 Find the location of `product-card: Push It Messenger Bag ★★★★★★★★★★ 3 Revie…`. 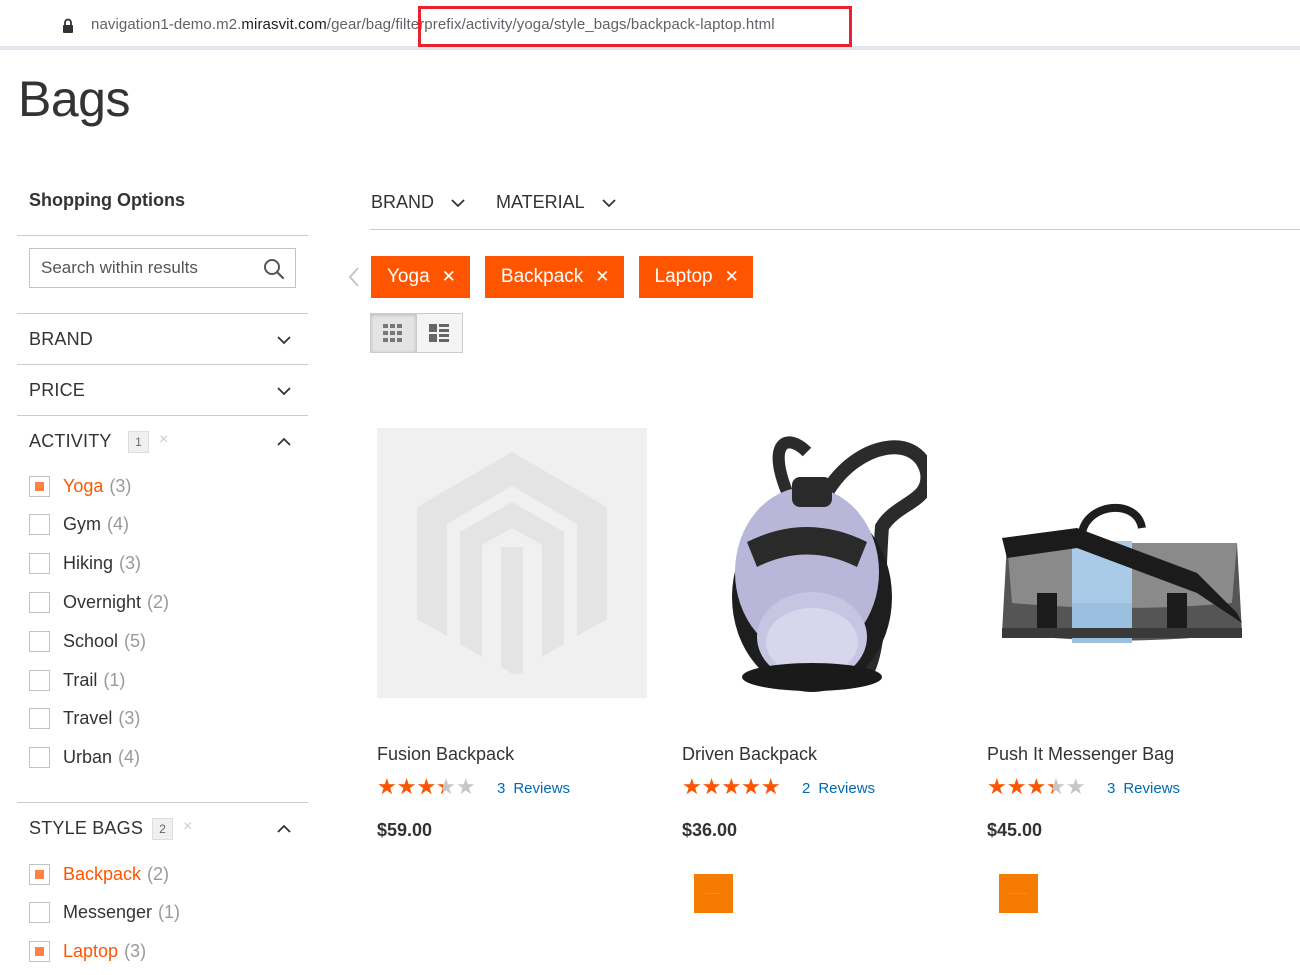

product-card: Push It Messenger Bag ★★★★★★★★★★ 3 Revie… is located at coordinates (1122, 670).